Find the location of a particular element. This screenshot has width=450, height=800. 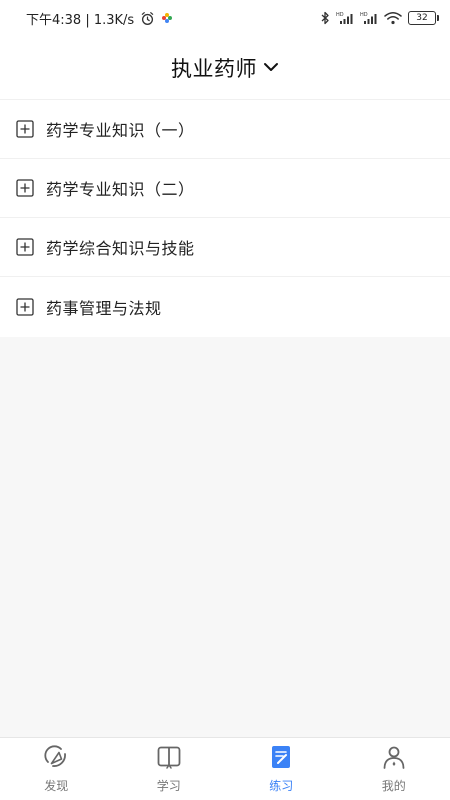

discover-icon is located at coordinates (56, 759).